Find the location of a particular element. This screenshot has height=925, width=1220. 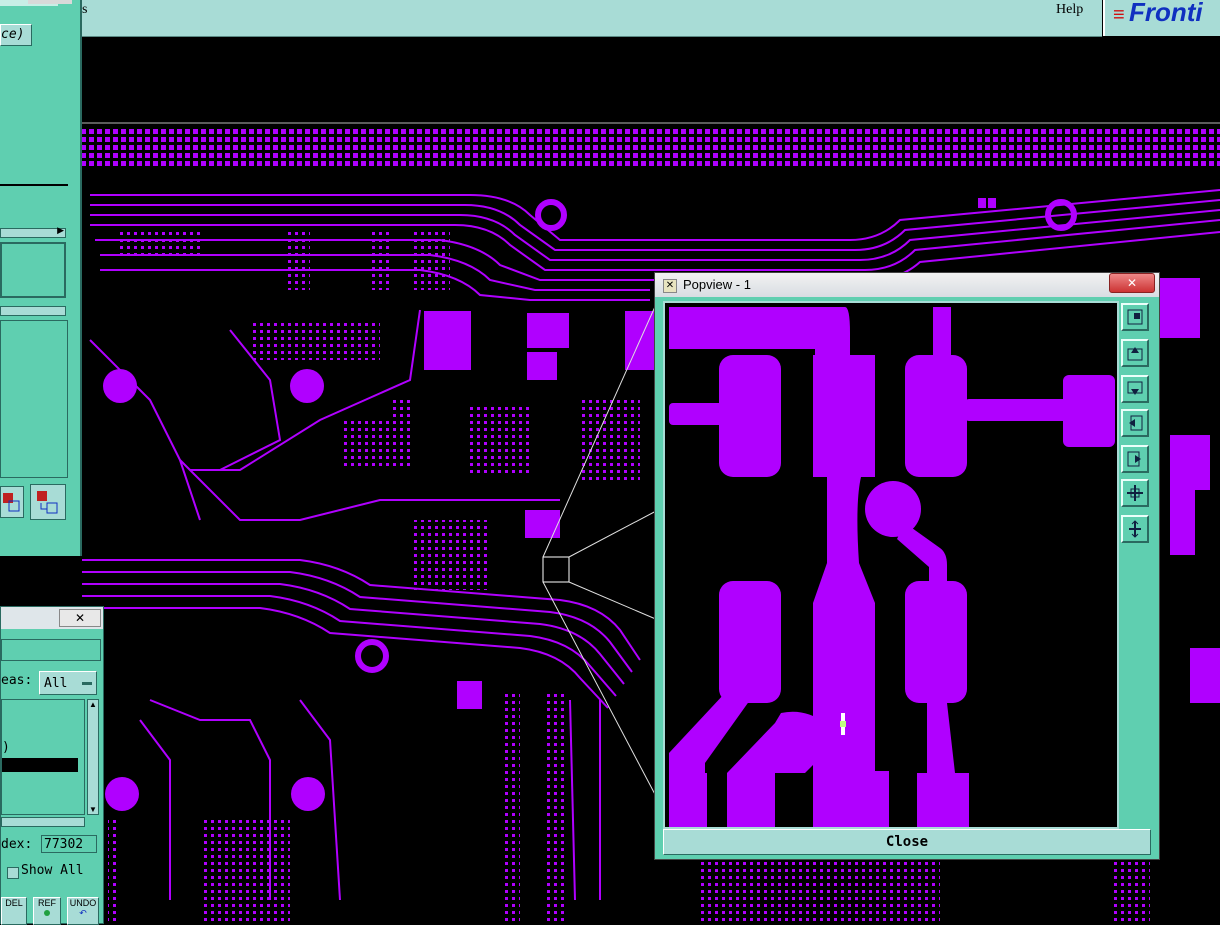

zoom-in-icon is located at coordinates (1135, 493).